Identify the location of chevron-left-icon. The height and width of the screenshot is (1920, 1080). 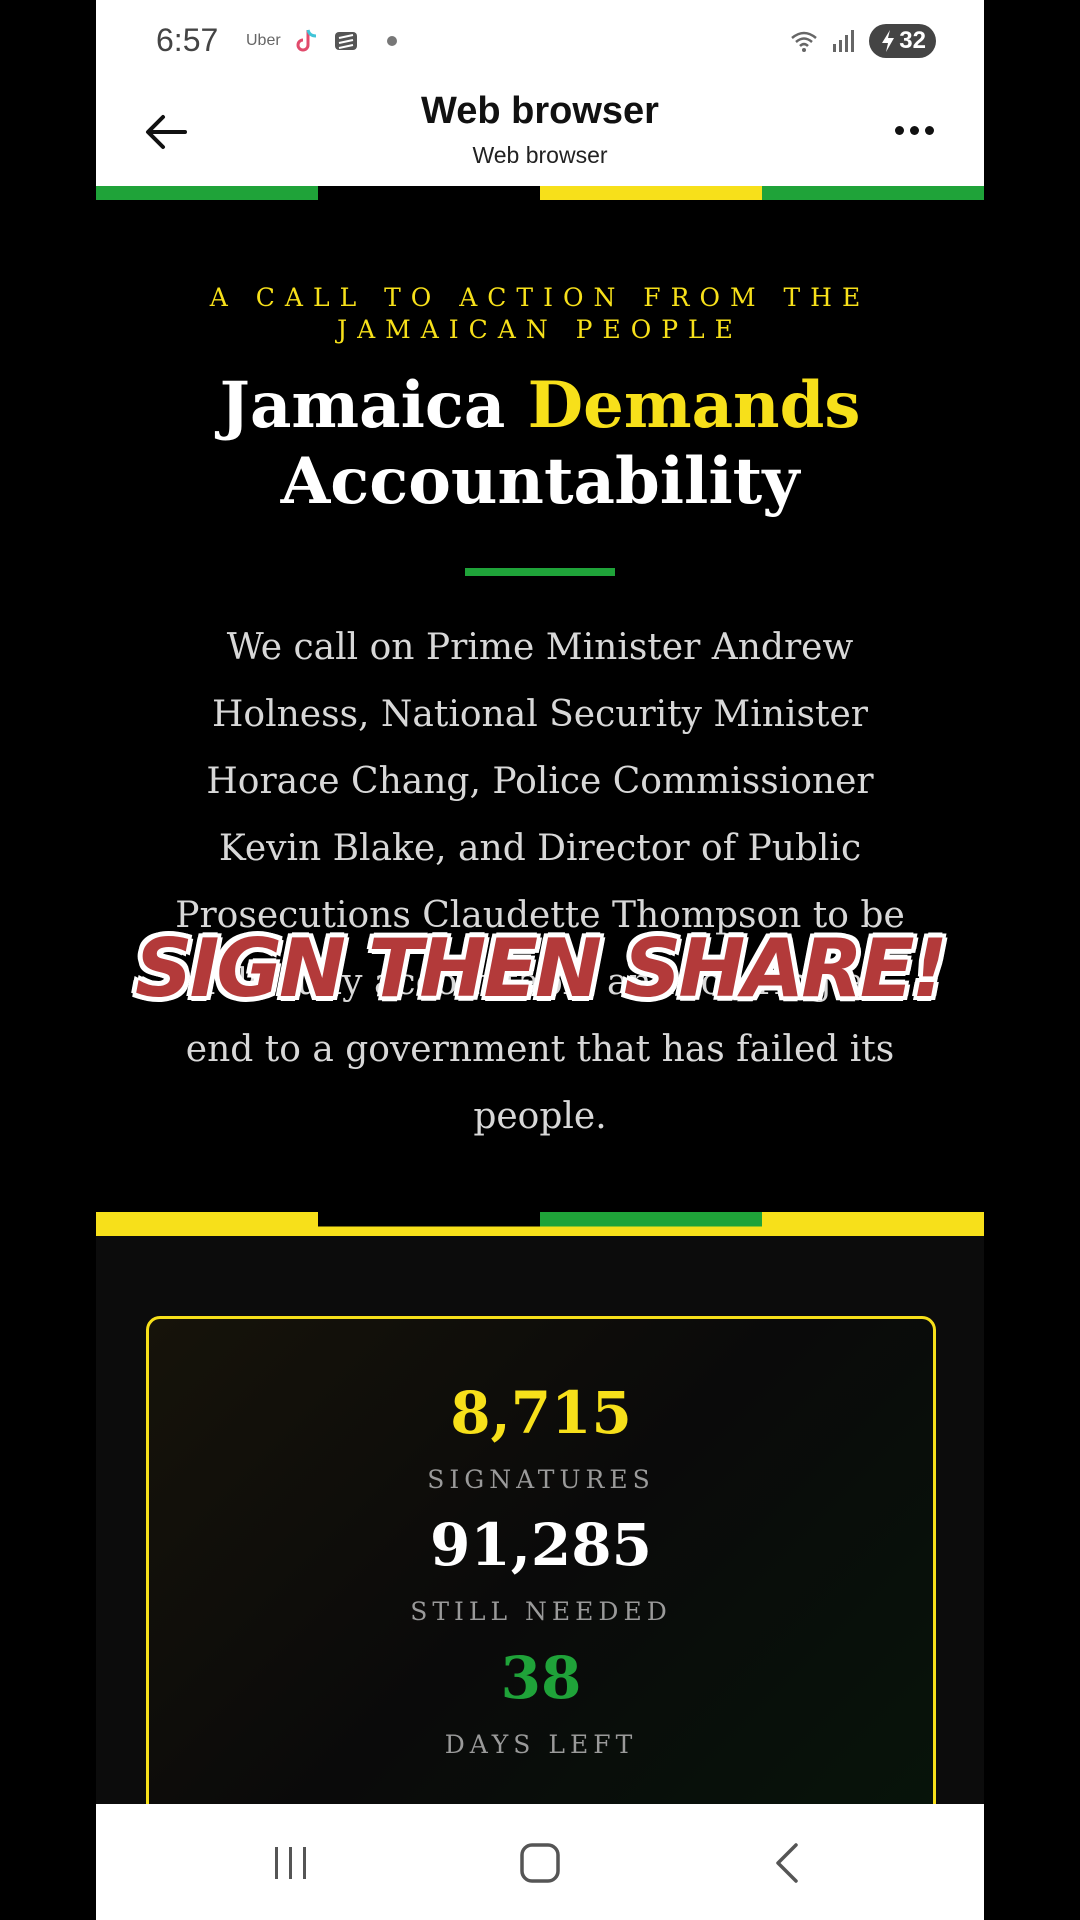
(787, 1863).